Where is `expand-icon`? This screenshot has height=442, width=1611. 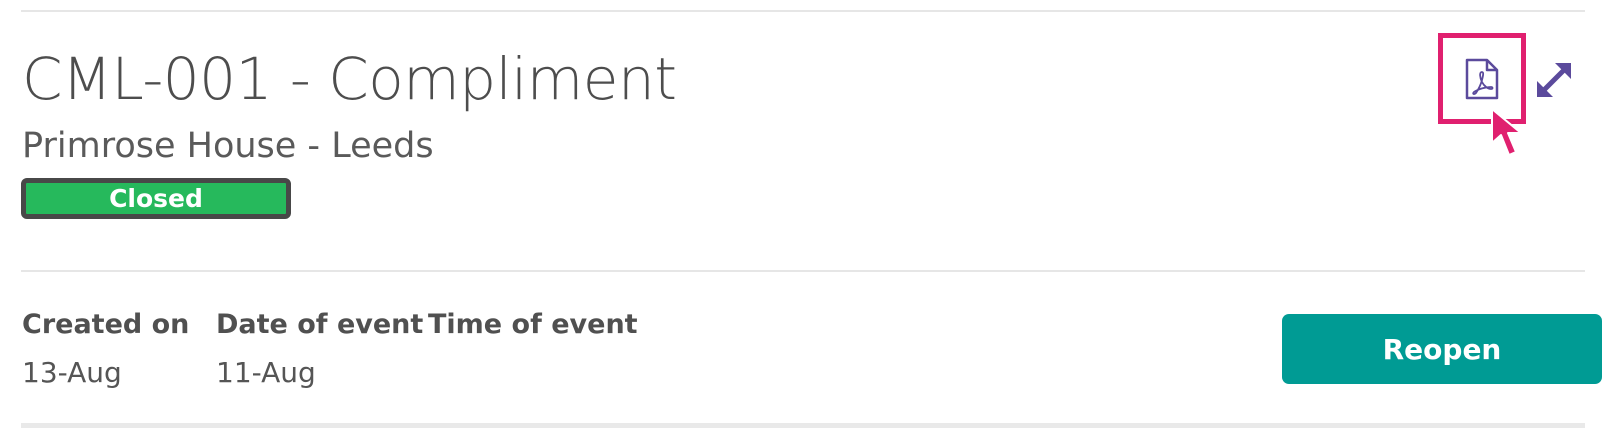 expand-icon is located at coordinates (1554, 80).